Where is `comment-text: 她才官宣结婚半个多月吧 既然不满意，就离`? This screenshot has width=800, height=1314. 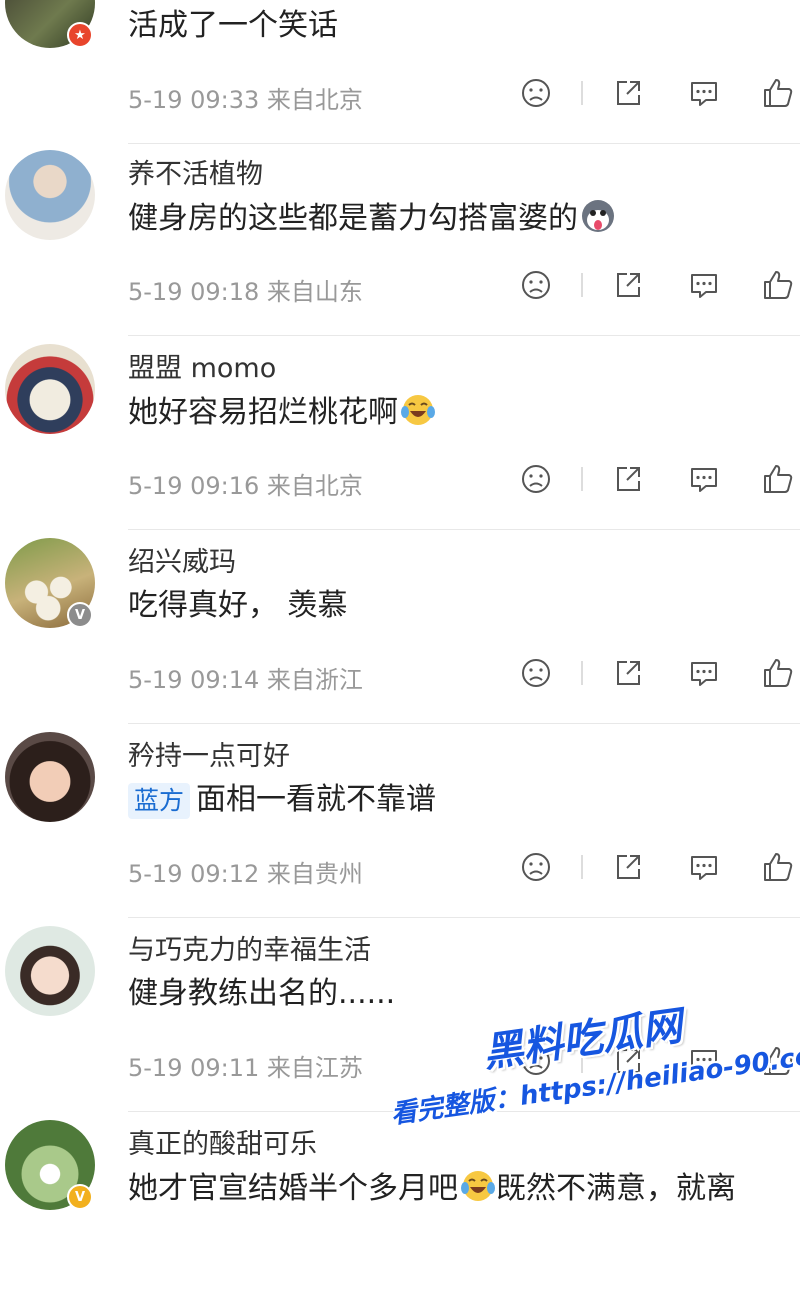
comment-text: 她才官宣结婚半个多月吧 既然不满意，就离 is located at coordinates (463, 1188).